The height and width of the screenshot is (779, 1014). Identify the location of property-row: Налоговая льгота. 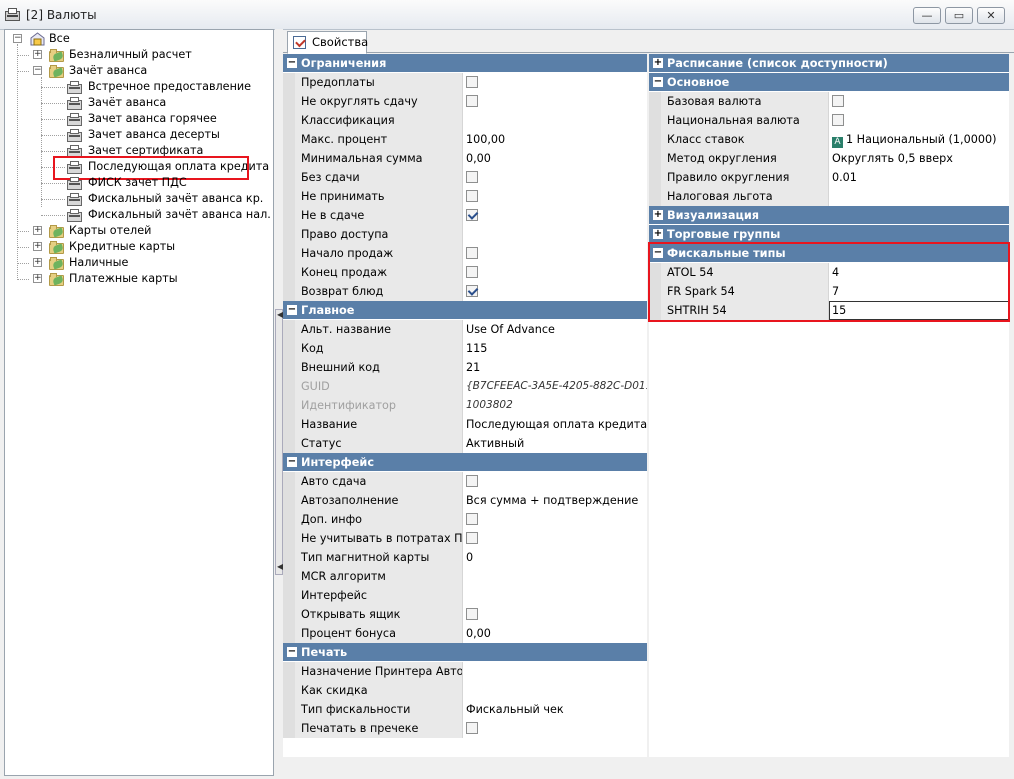
(829, 196).